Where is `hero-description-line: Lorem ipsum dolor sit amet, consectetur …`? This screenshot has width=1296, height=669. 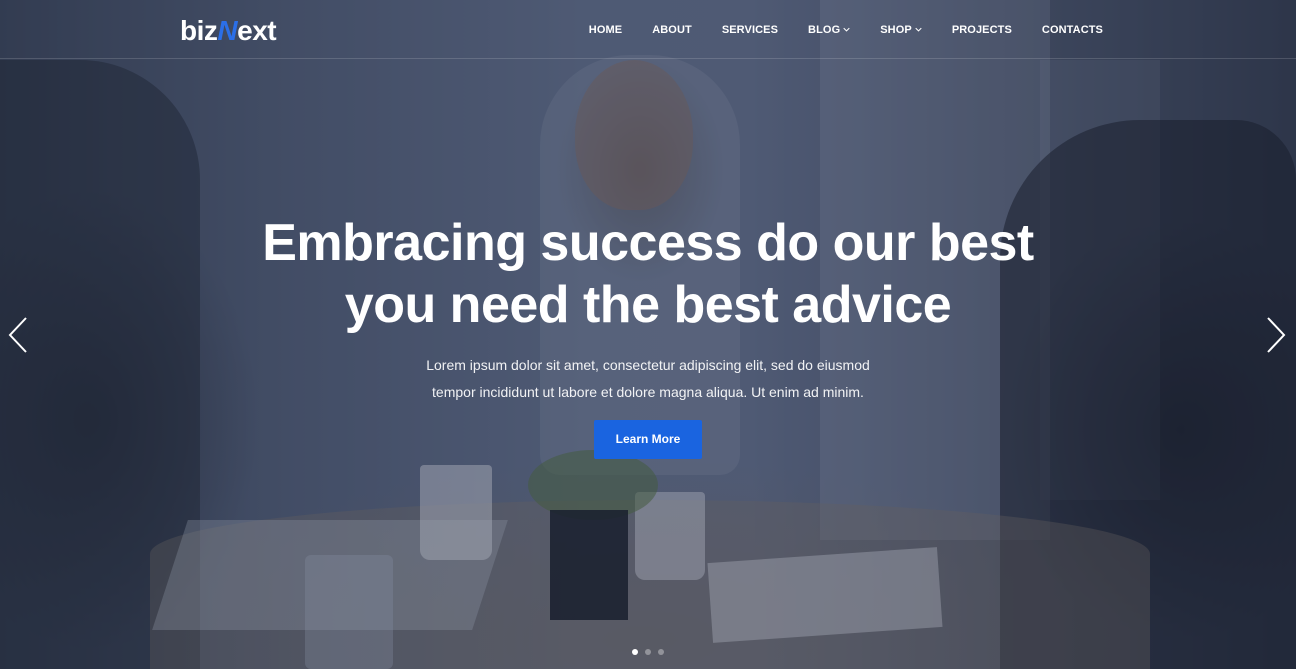
hero-description-line: Lorem ipsum dolor sit amet, consectetur … is located at coordinates (648, 365).